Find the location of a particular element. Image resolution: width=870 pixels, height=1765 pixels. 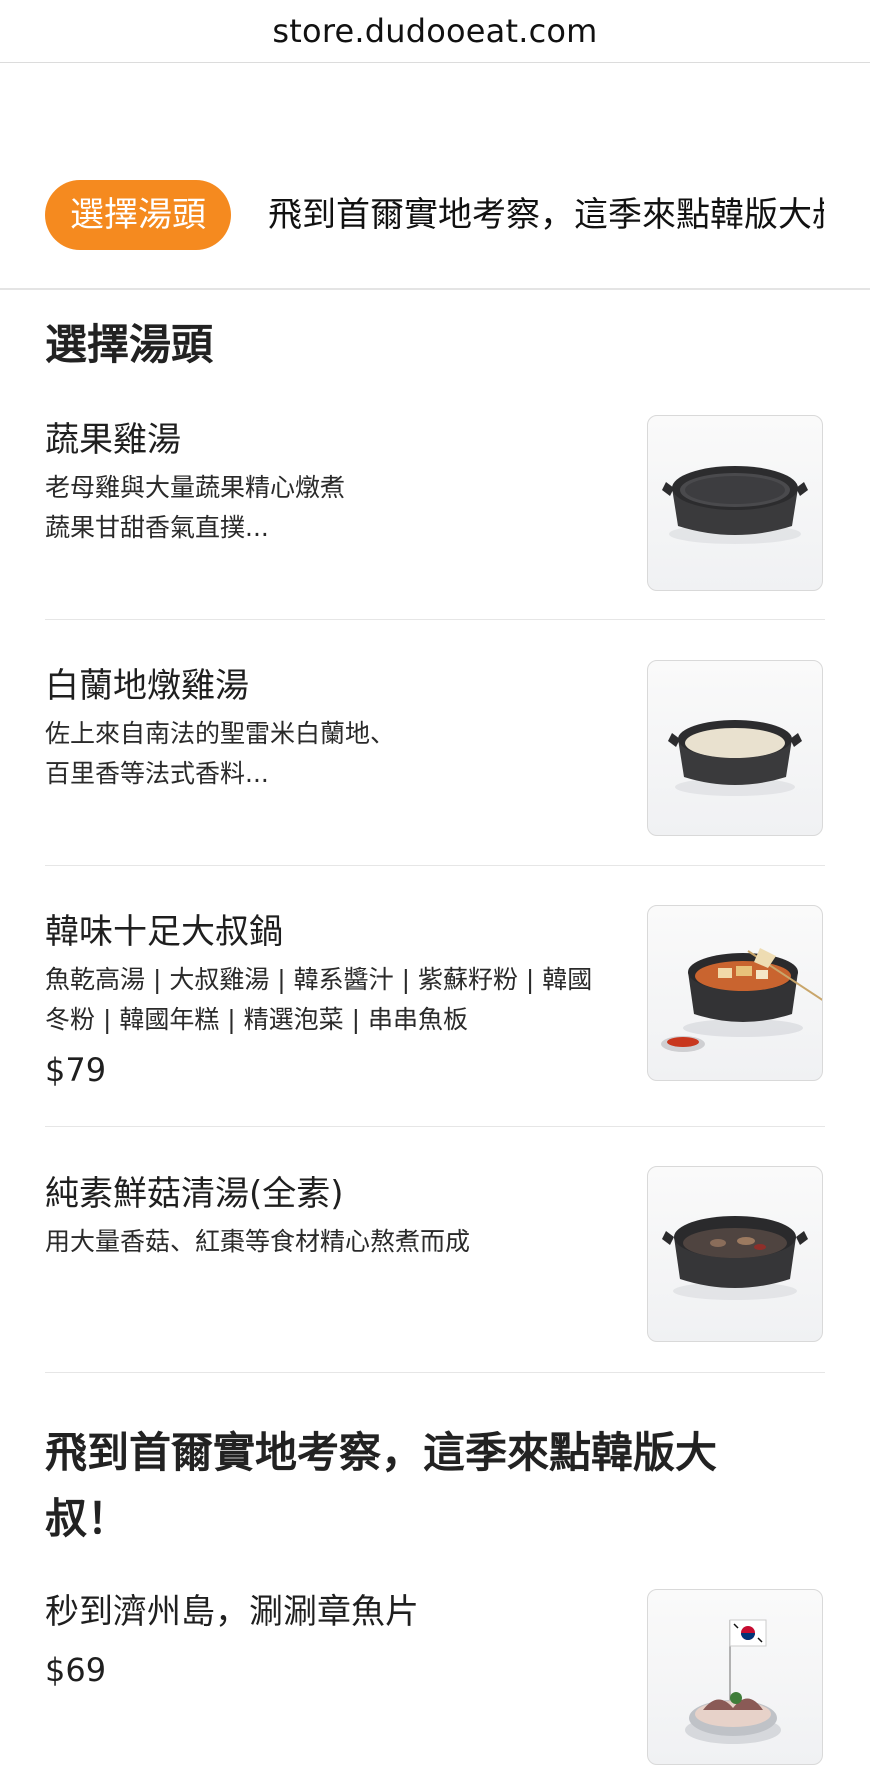

browser-url-bar: store.dudooeat.com is located at coordinates (435, 31).